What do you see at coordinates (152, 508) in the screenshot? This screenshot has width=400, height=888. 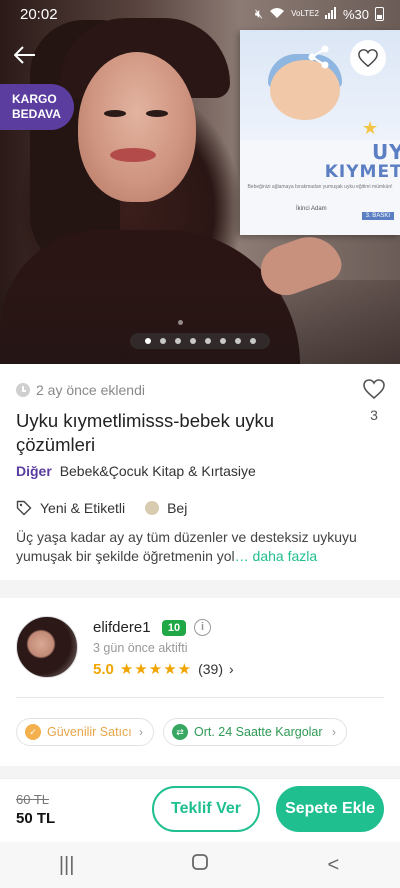 I see `color-swatch` at bounding box center [152, 508].